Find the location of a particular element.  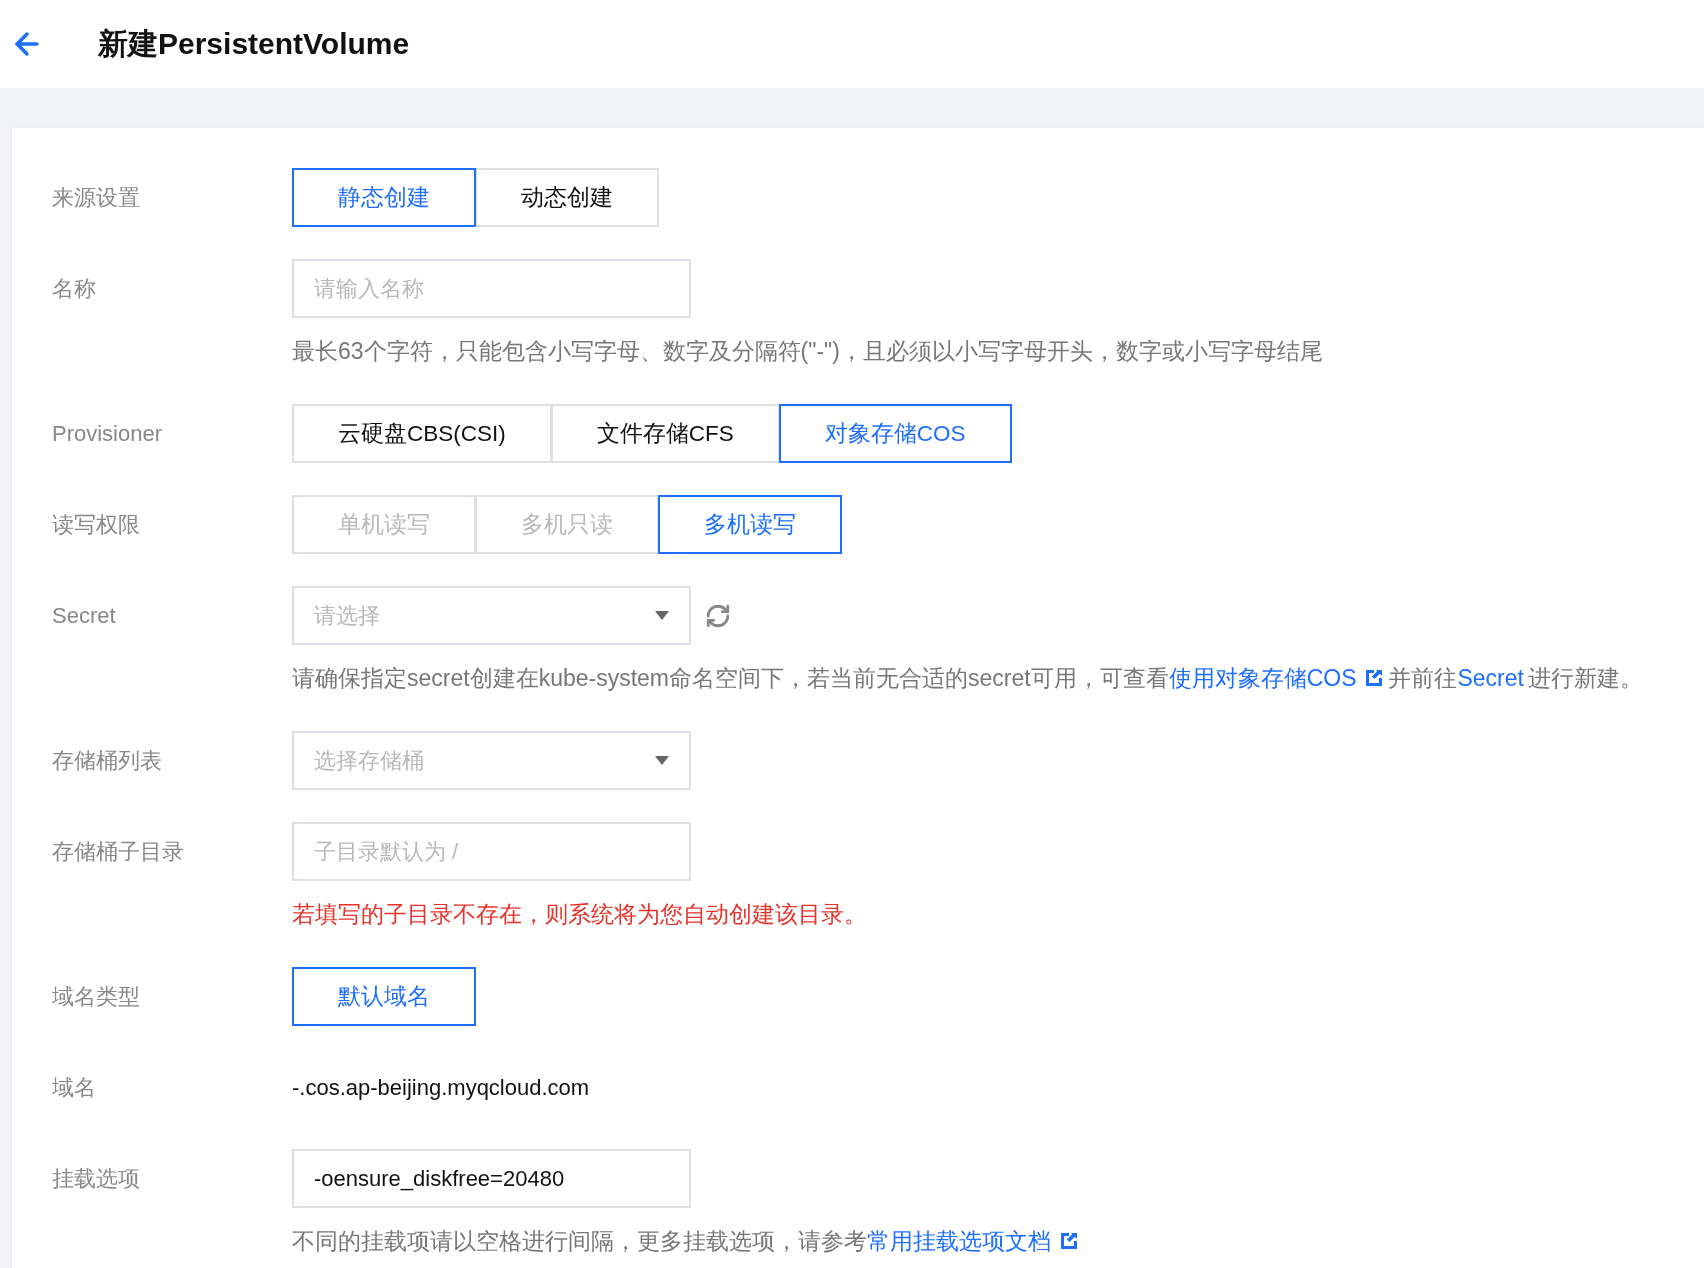

field-label: Provisioner is located at coordinates (108, 433).